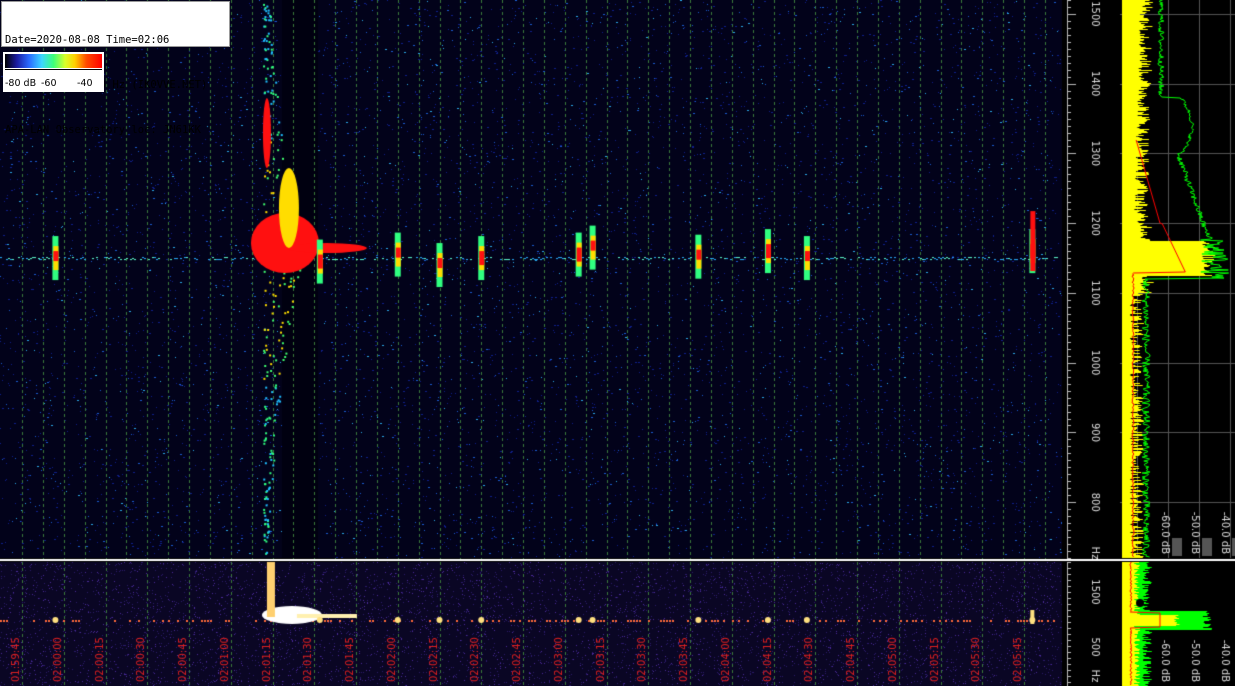 This screenshot has width=1235, height=686. I want to click on observatory-label: APA-LAN Observatory loc: JN61KK, so click(103, 130).